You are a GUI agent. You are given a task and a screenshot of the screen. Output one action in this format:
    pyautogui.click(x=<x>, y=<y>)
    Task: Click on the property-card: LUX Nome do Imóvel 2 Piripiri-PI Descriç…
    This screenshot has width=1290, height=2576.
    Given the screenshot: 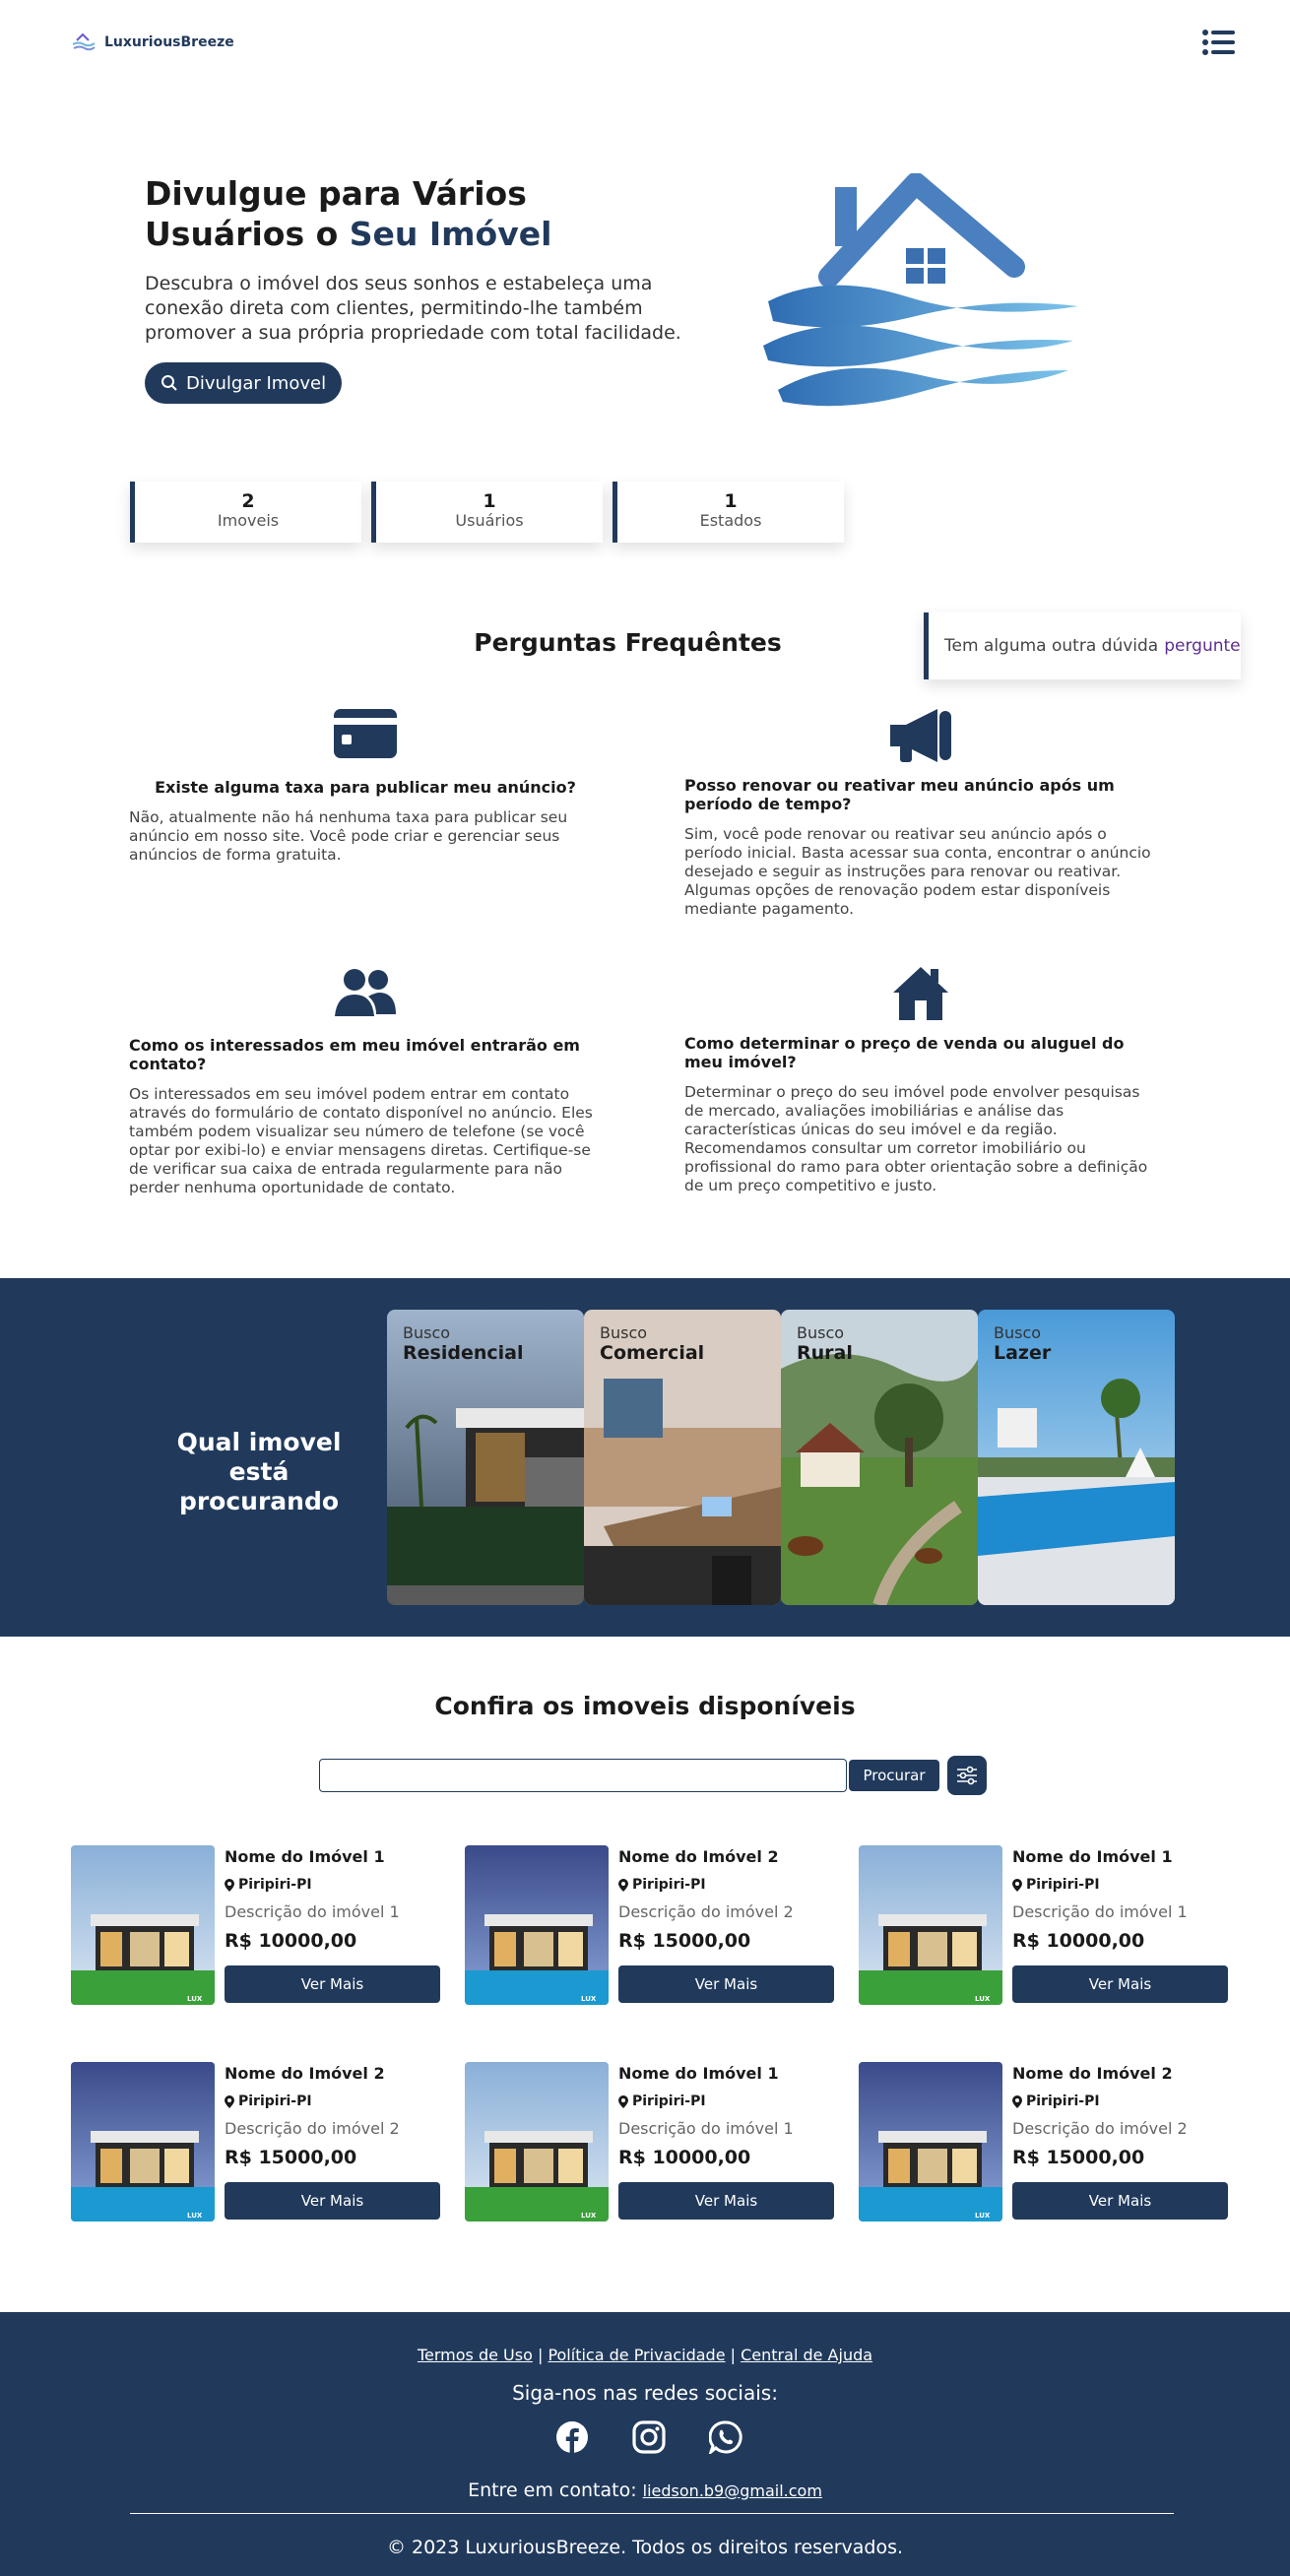 What is the action you would take?
    pyautogui.click(x=649, y=1926)
    